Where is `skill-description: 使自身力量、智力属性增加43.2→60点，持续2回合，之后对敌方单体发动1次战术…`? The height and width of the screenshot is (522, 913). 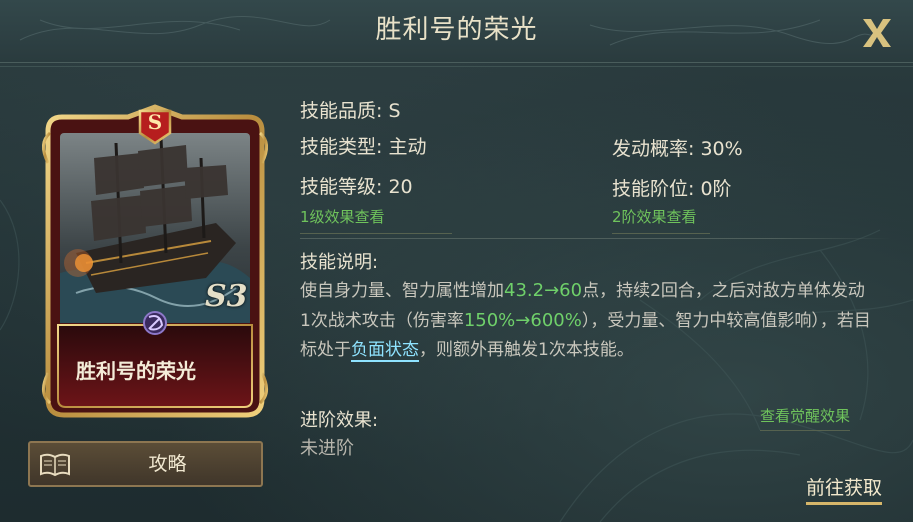
skill-description: 使自身力量、智力属性增加43.2→60点，持续2回合，之后对敌方单体发动1次战术… is located at coordinates (587, 320).